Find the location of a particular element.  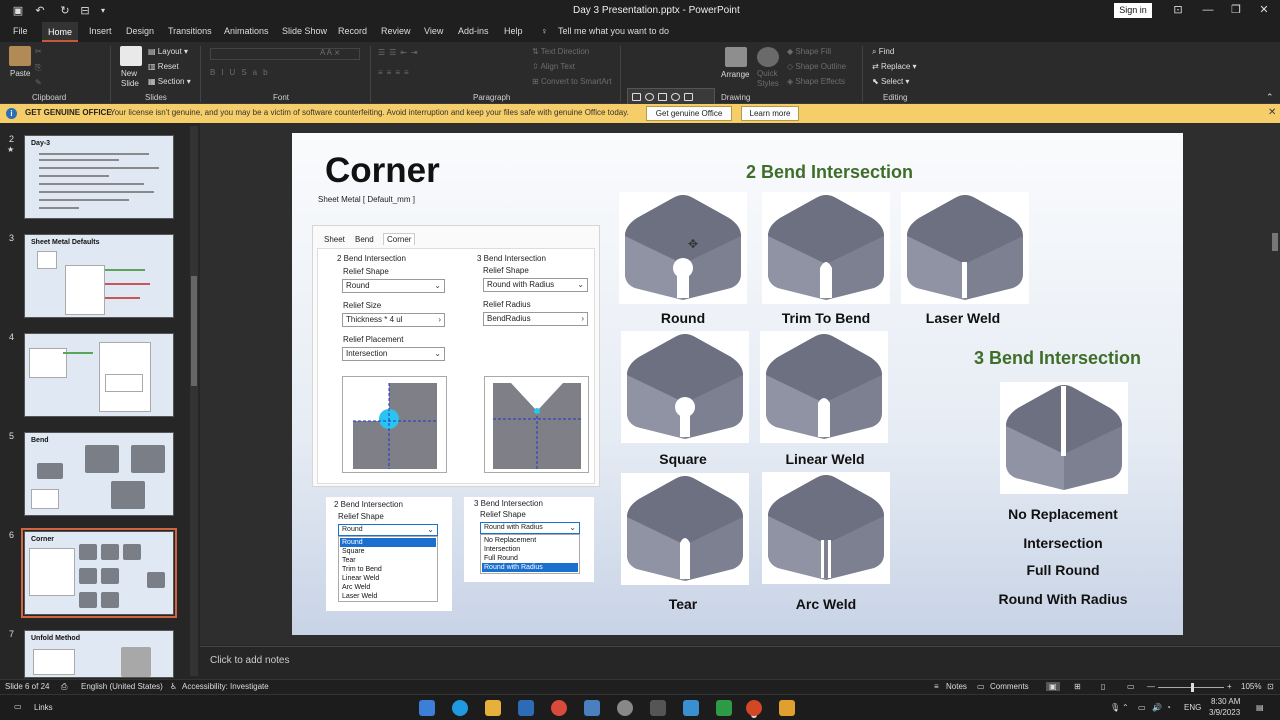

layout-button: Layout is located at coordinates (170, 51).